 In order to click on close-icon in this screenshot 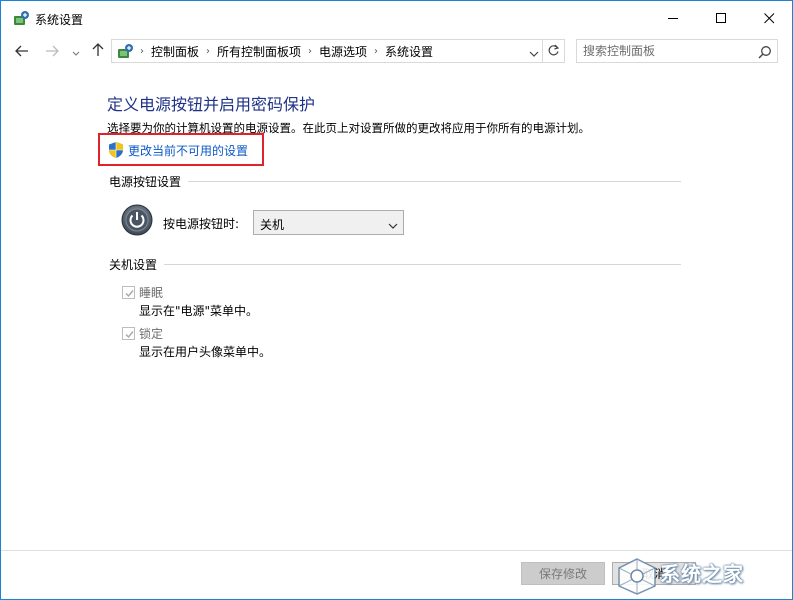, I will do `click(769, 18)`.